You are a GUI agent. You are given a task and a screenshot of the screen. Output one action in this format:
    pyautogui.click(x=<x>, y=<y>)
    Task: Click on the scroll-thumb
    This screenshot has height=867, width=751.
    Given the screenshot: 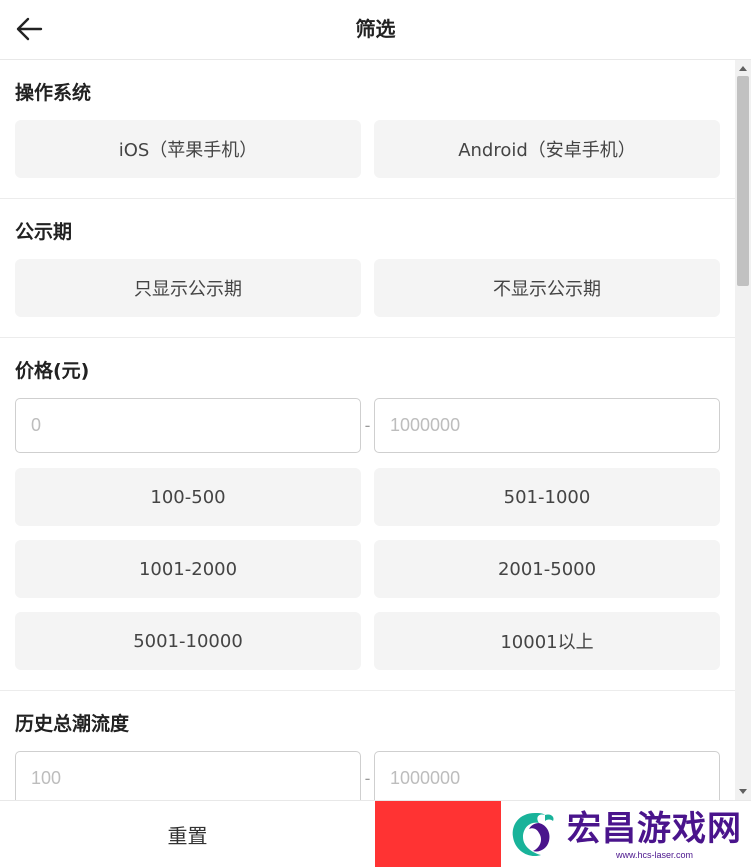 What is the action you would take?
    pyautogui.click(x=743, y=181)
    